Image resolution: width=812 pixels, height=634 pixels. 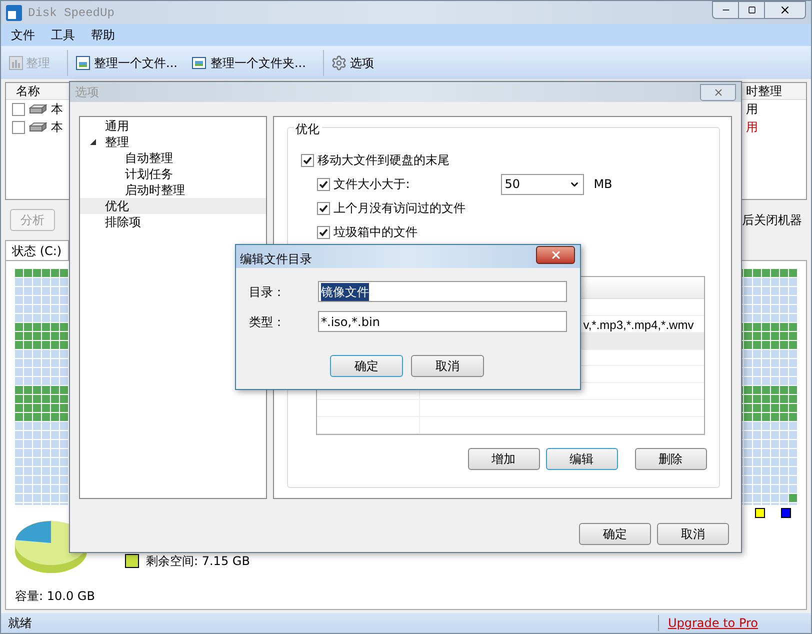 What do you see at coordinates (542, 184) in the screenshot?
I see `size-dropdown: 50` at bounding box center [542, 184].